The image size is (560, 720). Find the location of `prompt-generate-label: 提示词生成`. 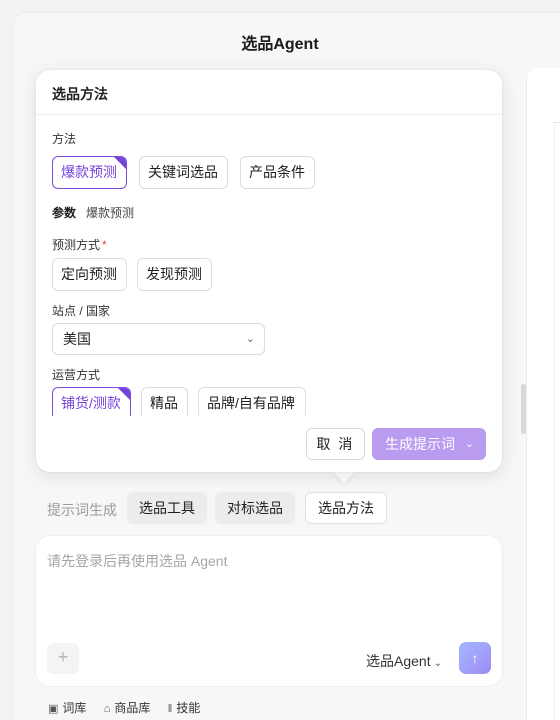

prompt-generate-label: 提示词生成 is located at coordinates (82, 510).